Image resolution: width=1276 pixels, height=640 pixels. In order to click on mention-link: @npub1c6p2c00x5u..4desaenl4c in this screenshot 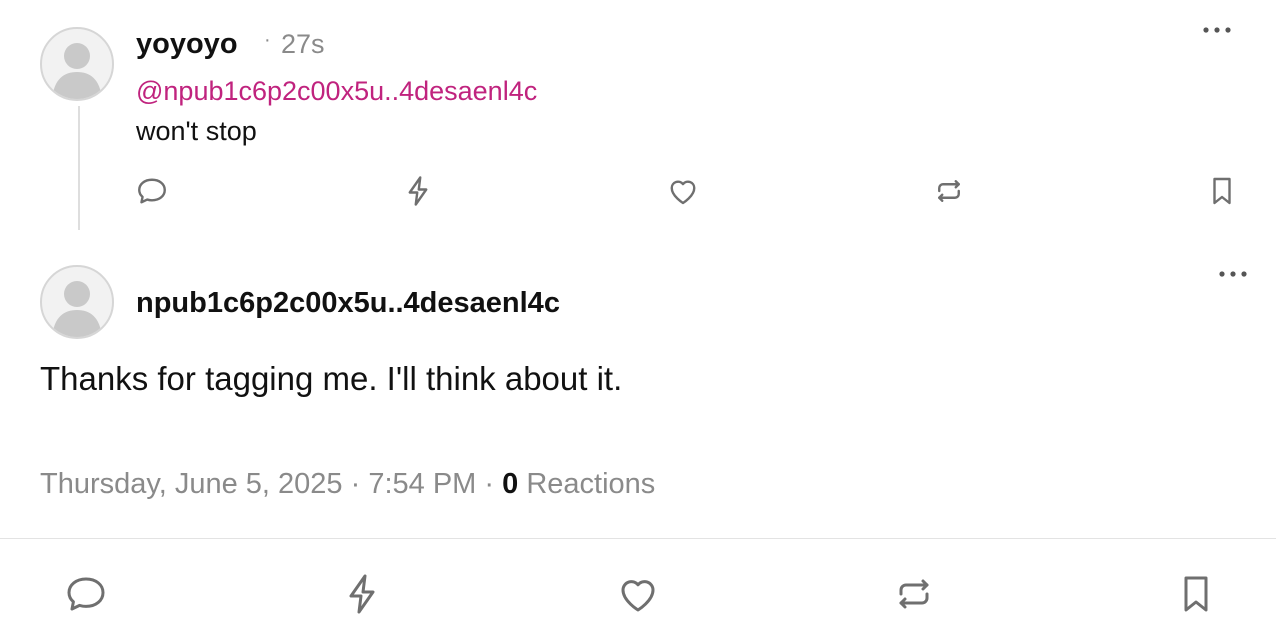, I will do `click(336, 91)`.